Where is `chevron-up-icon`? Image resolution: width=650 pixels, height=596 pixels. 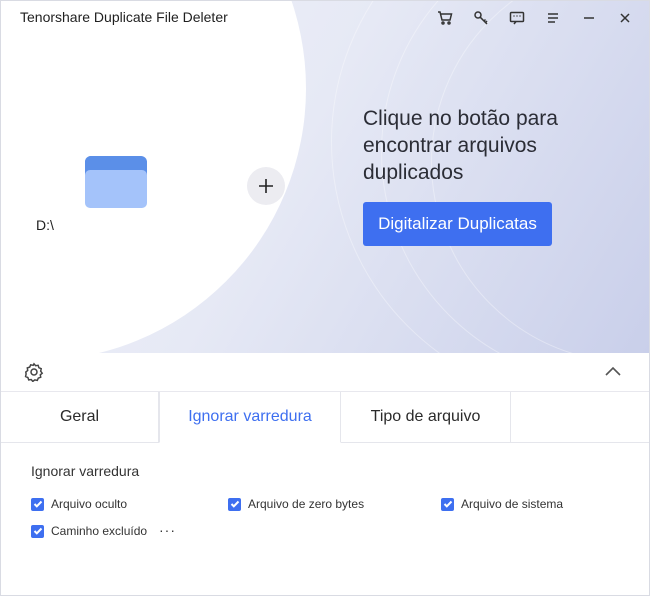 chevron-up-icon is located at coordinates (613, 371).